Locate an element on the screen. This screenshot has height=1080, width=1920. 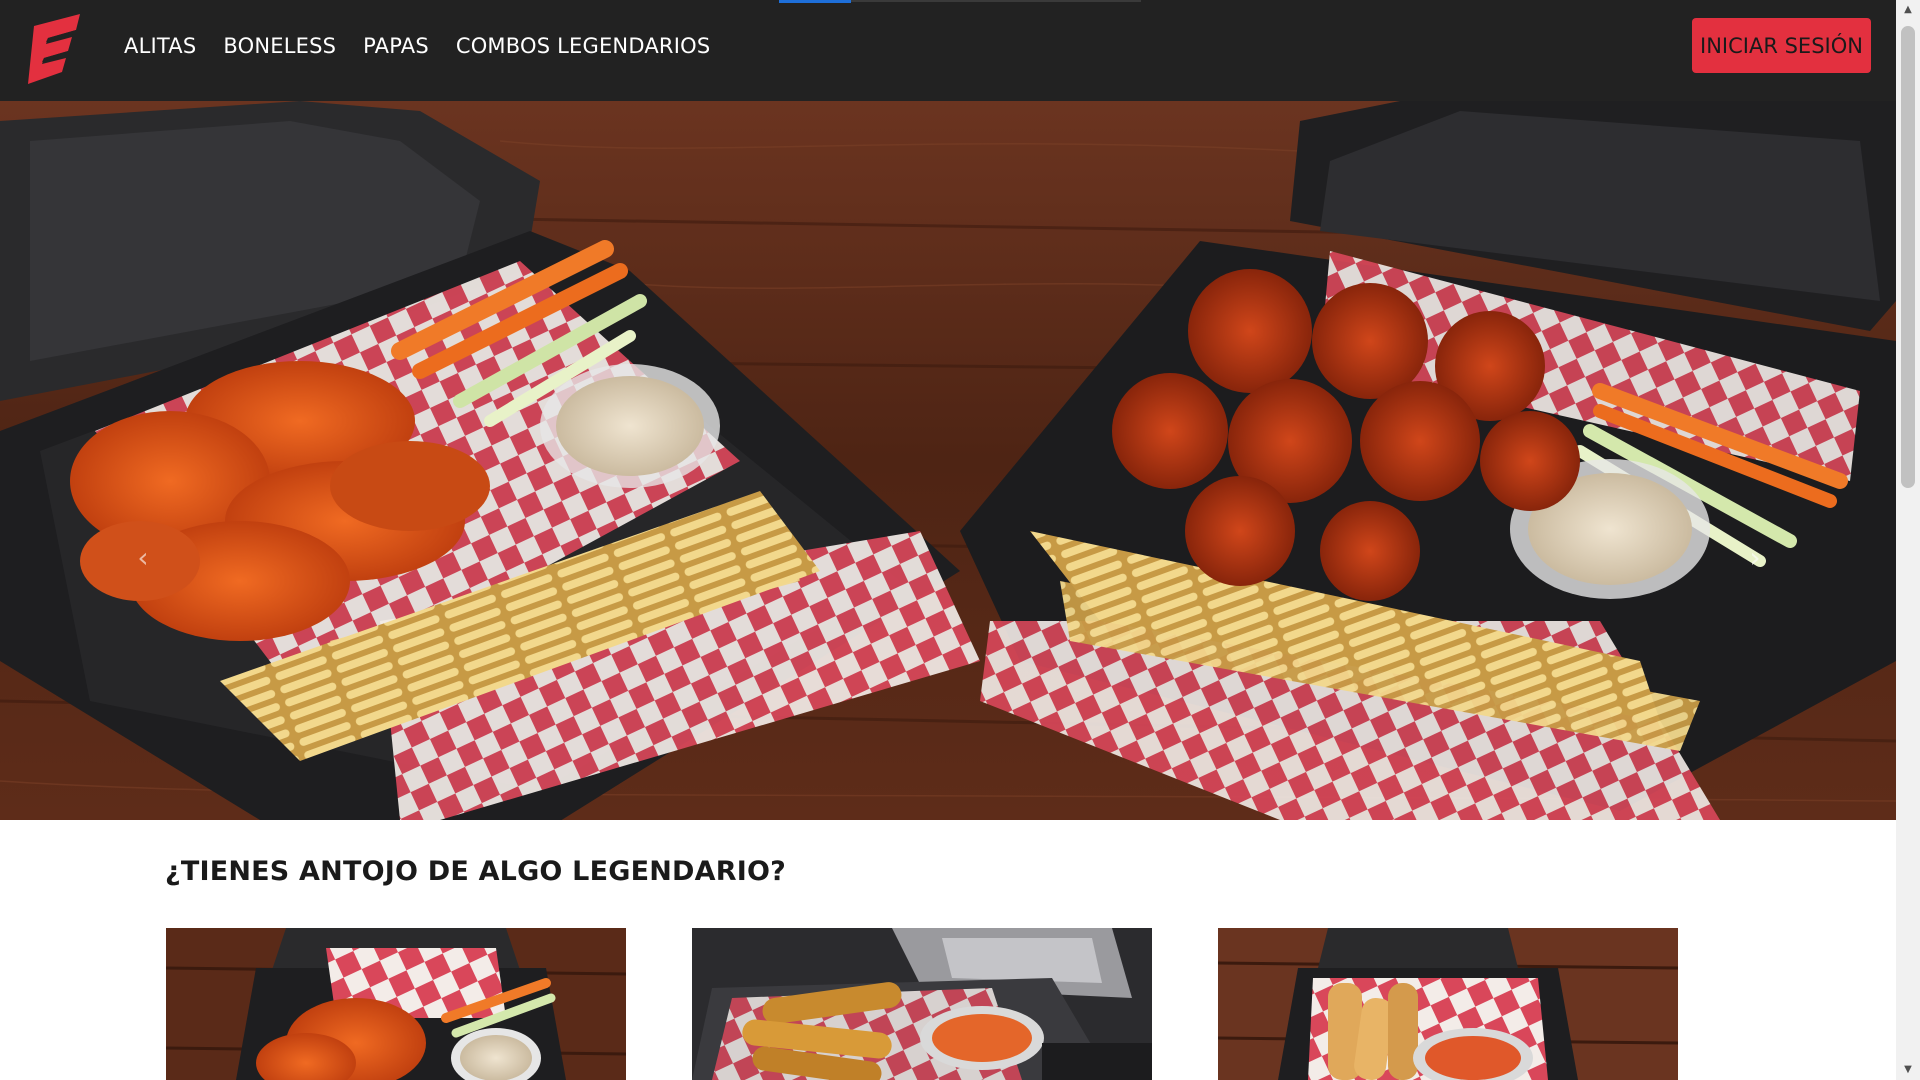
scroll-up-icon: ▲ is located at coordinates (1908, 10).